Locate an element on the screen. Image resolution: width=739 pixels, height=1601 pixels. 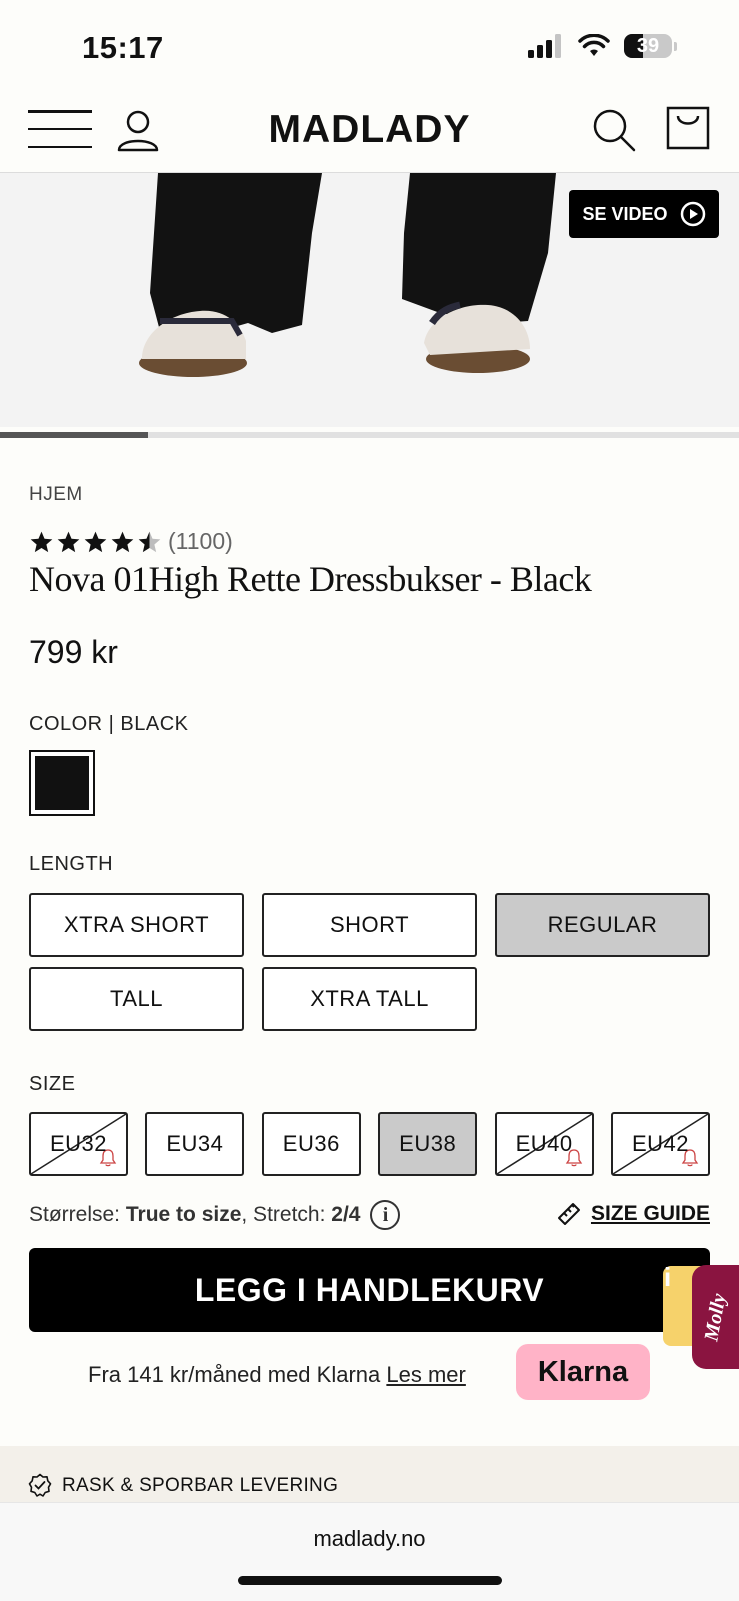
length-option-label: REGULAR is located at coordinates (602, 924).